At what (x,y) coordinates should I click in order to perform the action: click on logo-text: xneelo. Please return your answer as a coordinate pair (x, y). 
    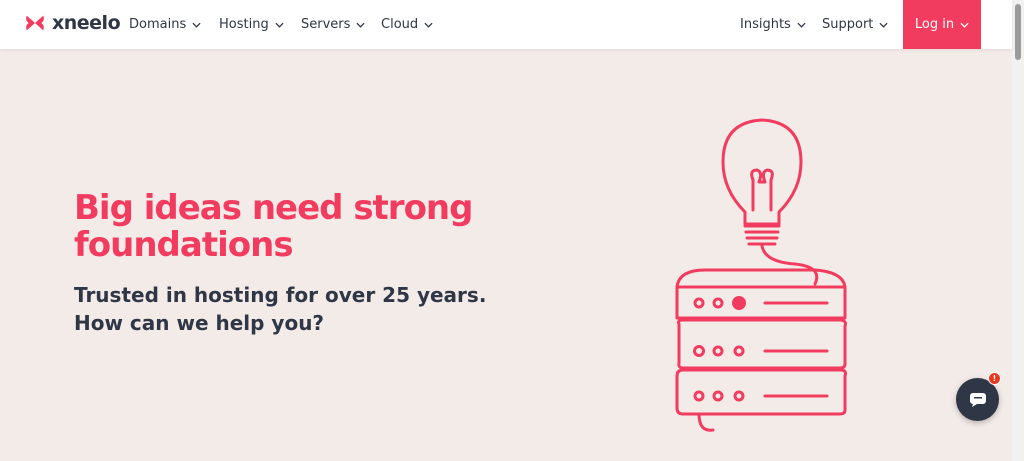
    Looking at the image, I should click on (86, 23).